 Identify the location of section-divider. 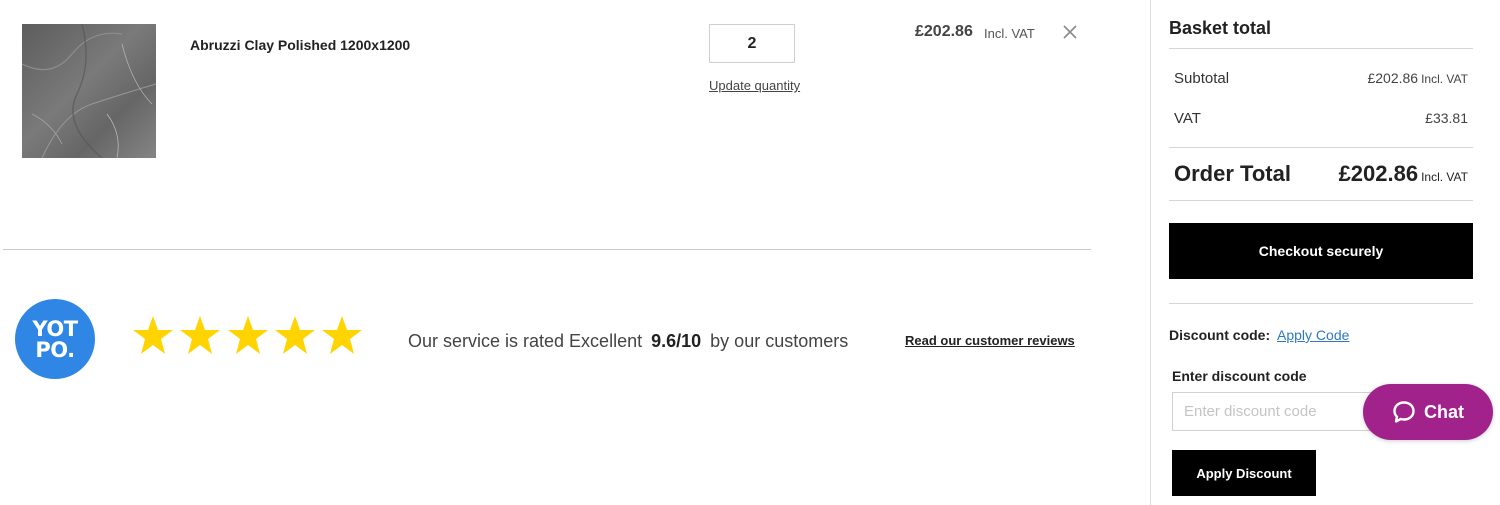
(547, 249).